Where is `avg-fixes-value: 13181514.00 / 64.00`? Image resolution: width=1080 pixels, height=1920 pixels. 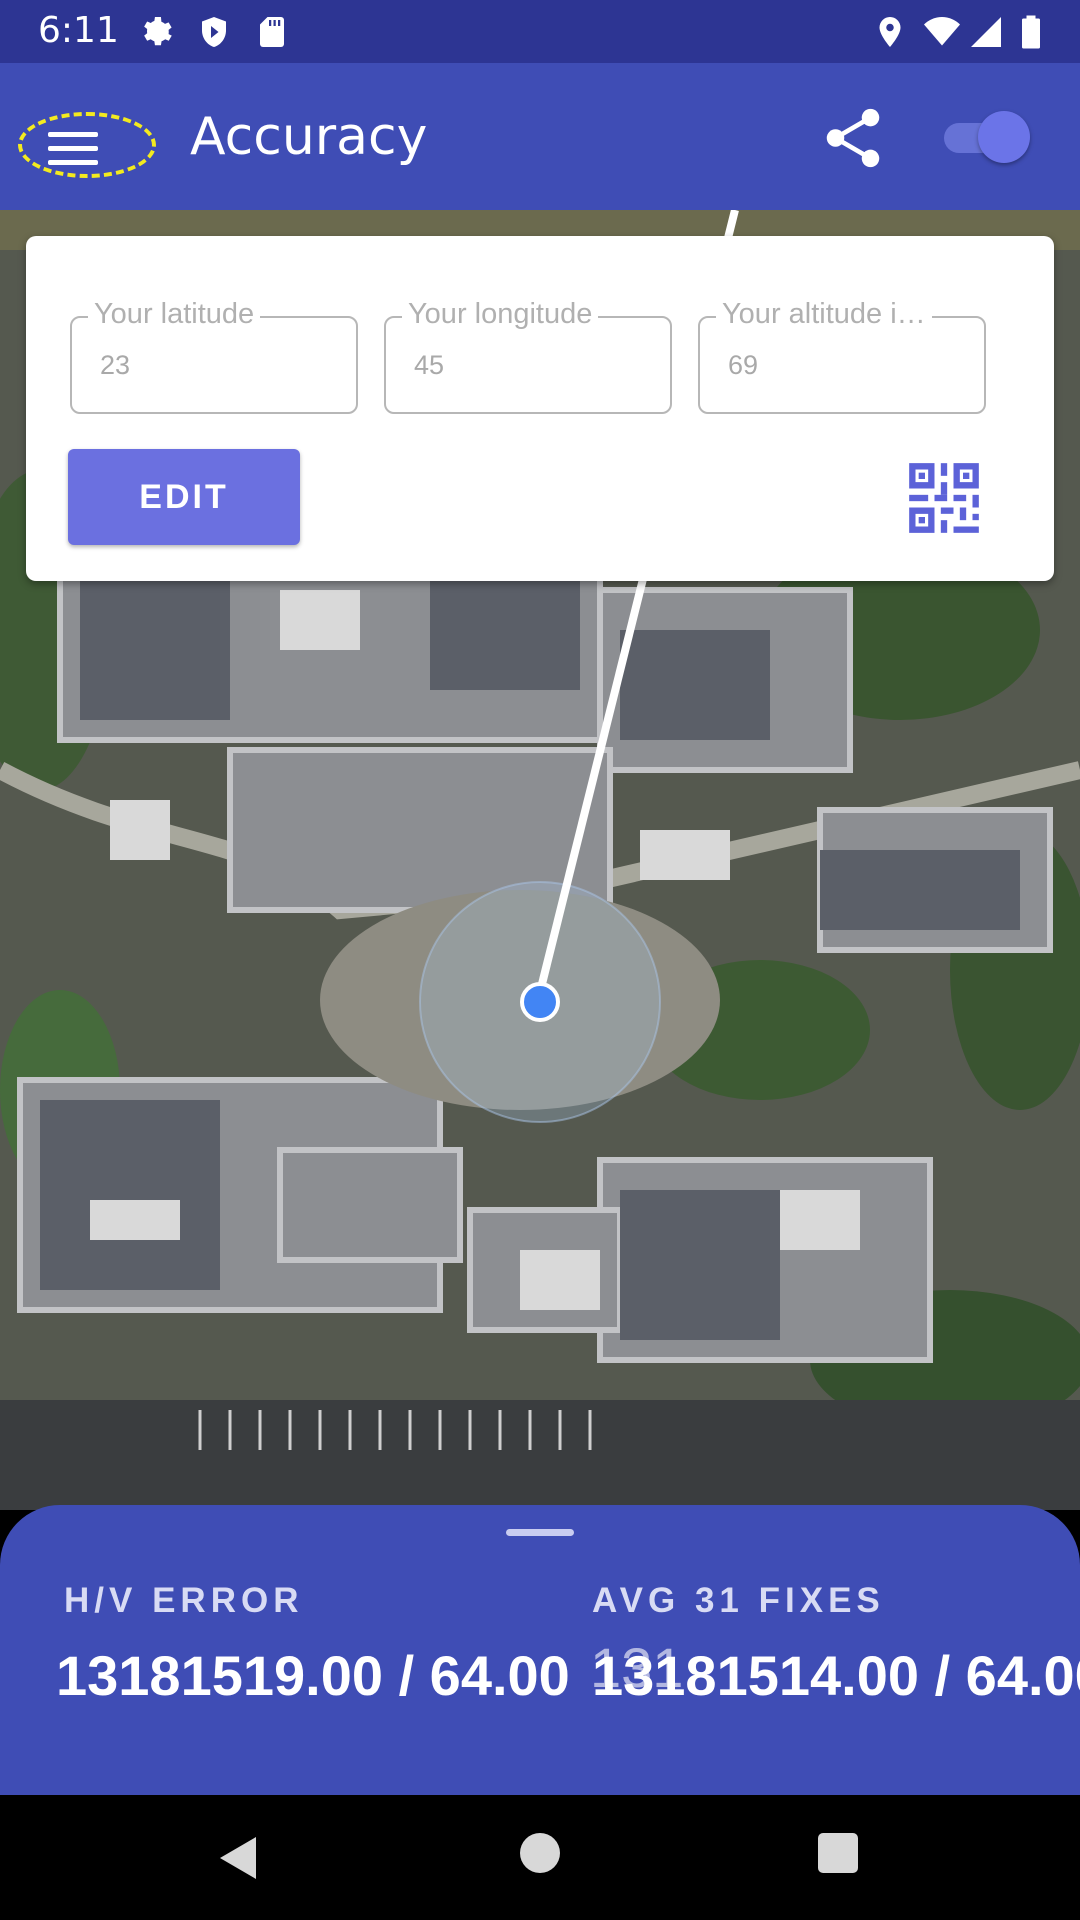
avg-fixes-value: 13181514.00 / 64.00 is located at coordinates (836, 1675).